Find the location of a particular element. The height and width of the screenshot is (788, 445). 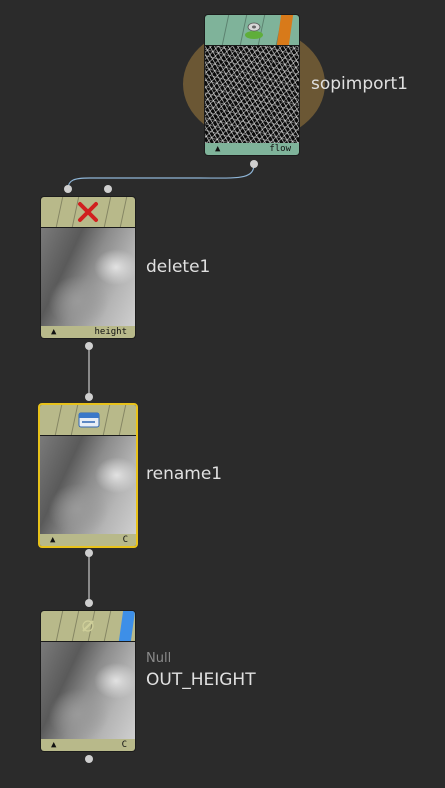

rename-display-flag: C is located at coordinates (125, 540).